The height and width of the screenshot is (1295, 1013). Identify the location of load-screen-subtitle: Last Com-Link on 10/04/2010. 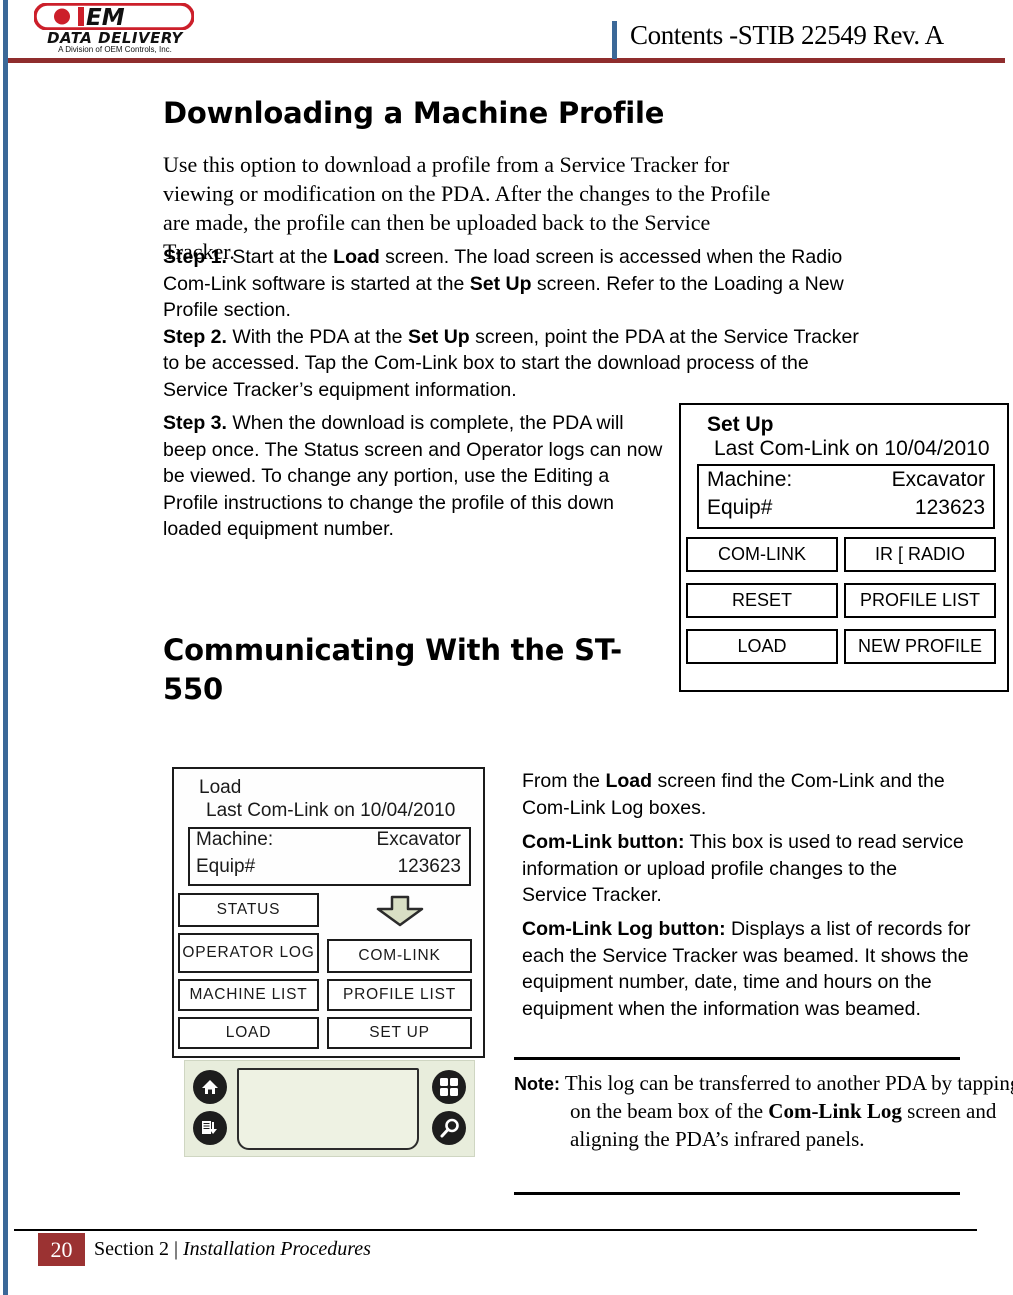
(331, 810).